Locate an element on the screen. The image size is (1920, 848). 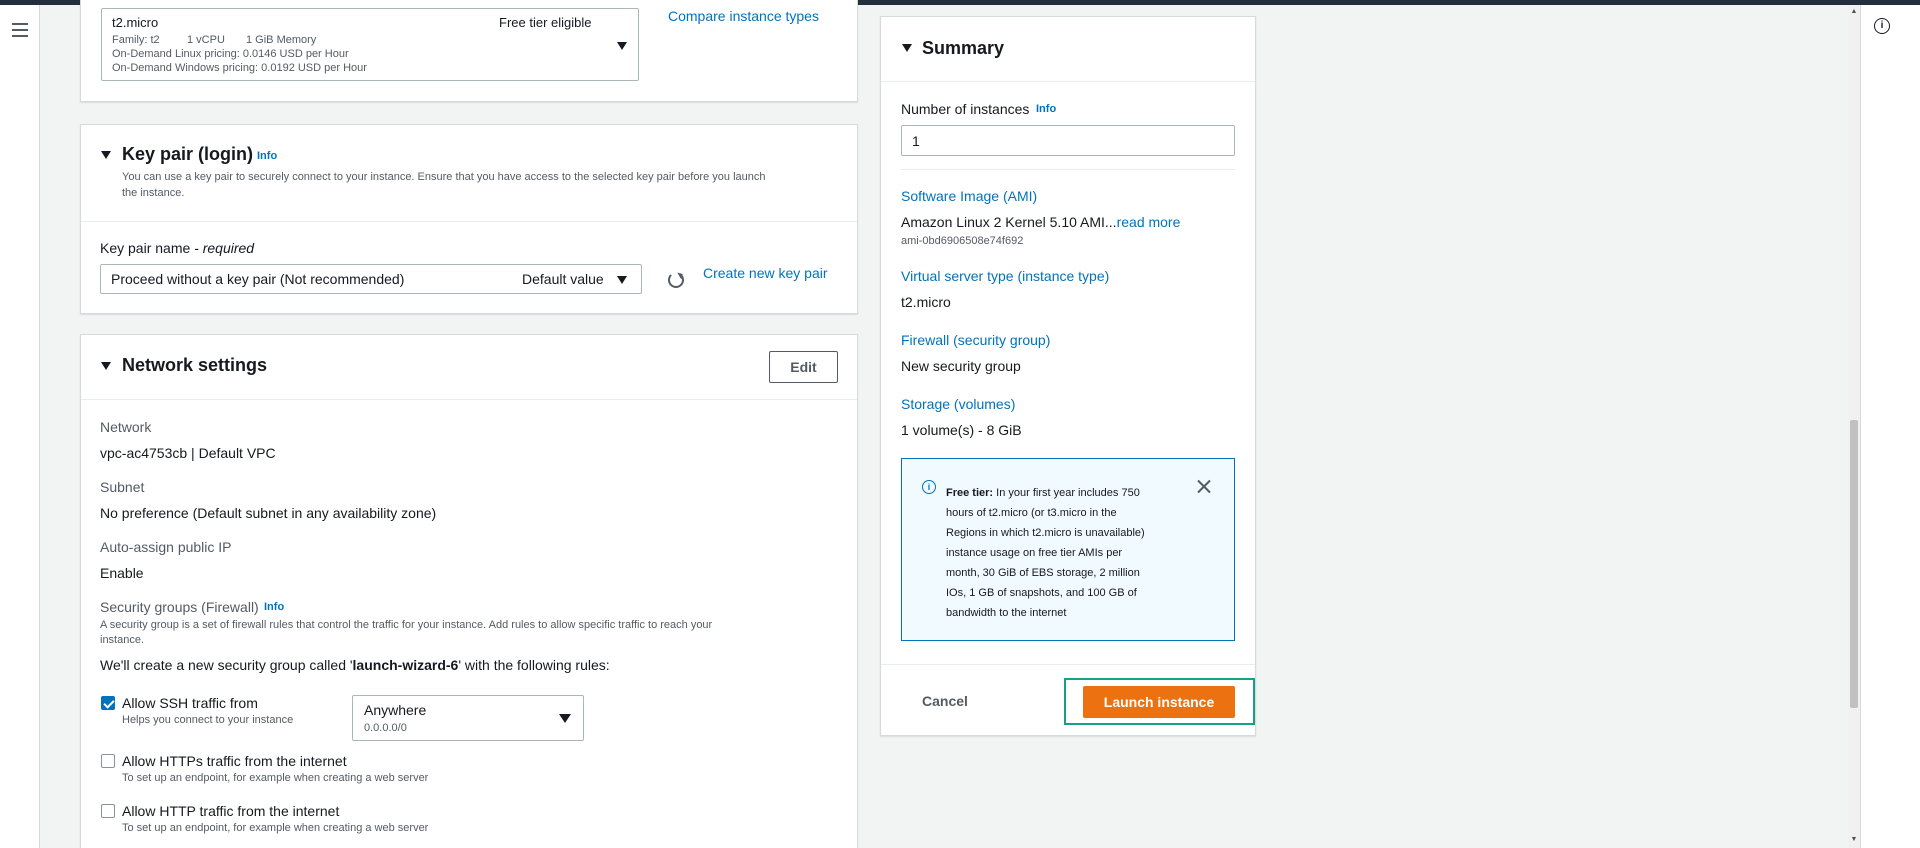
key-pair-title: Key pair (login) is located at coordinates (188, 154).